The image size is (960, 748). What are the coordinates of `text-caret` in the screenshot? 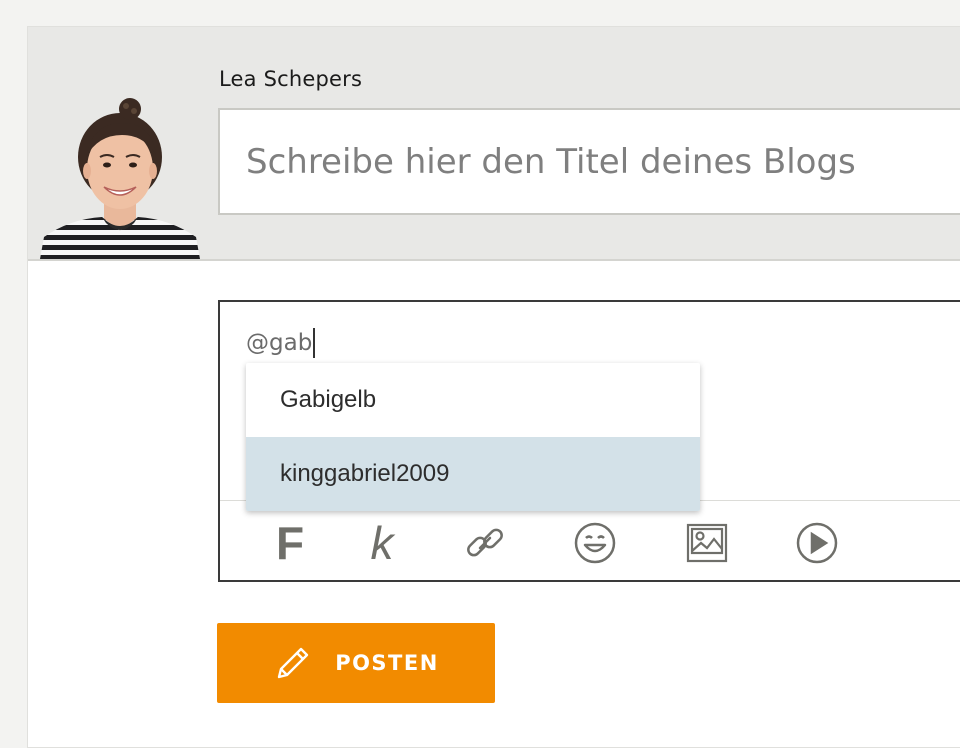 It's located at (314, 343).